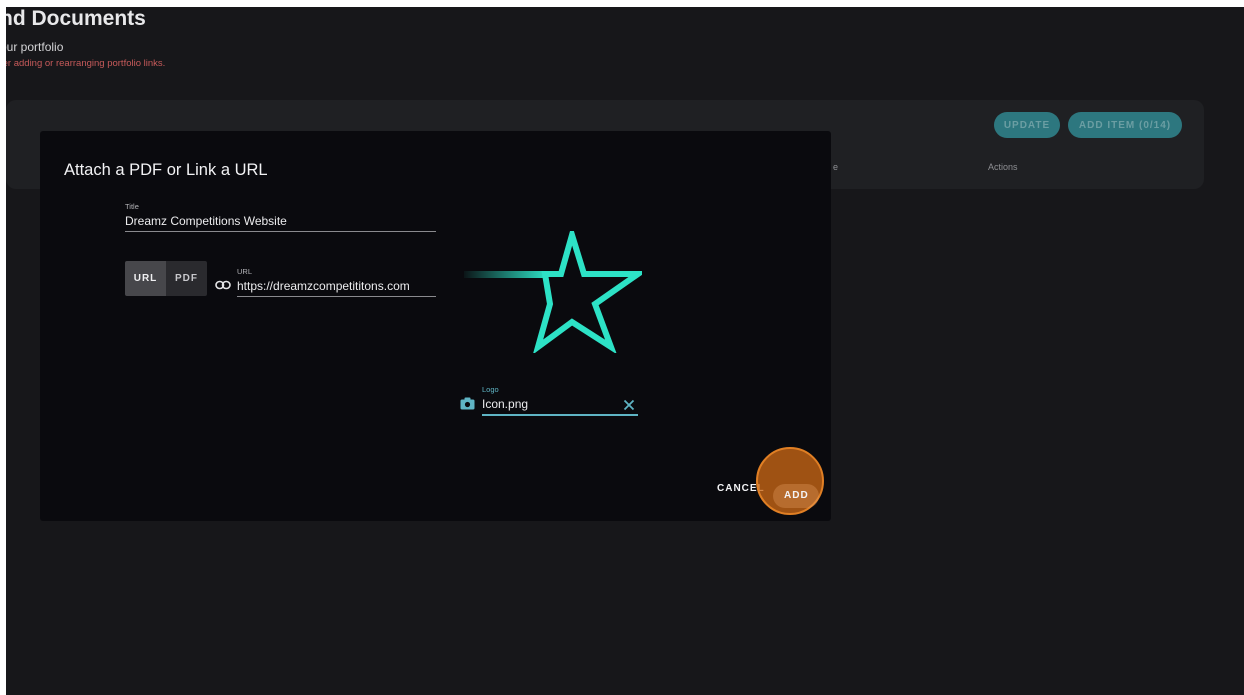 The image size is (1244, 695). Describe the element at coordinates (186, 278) in the screenshot. I see `pdf-toggle-button: PDF` at that location.